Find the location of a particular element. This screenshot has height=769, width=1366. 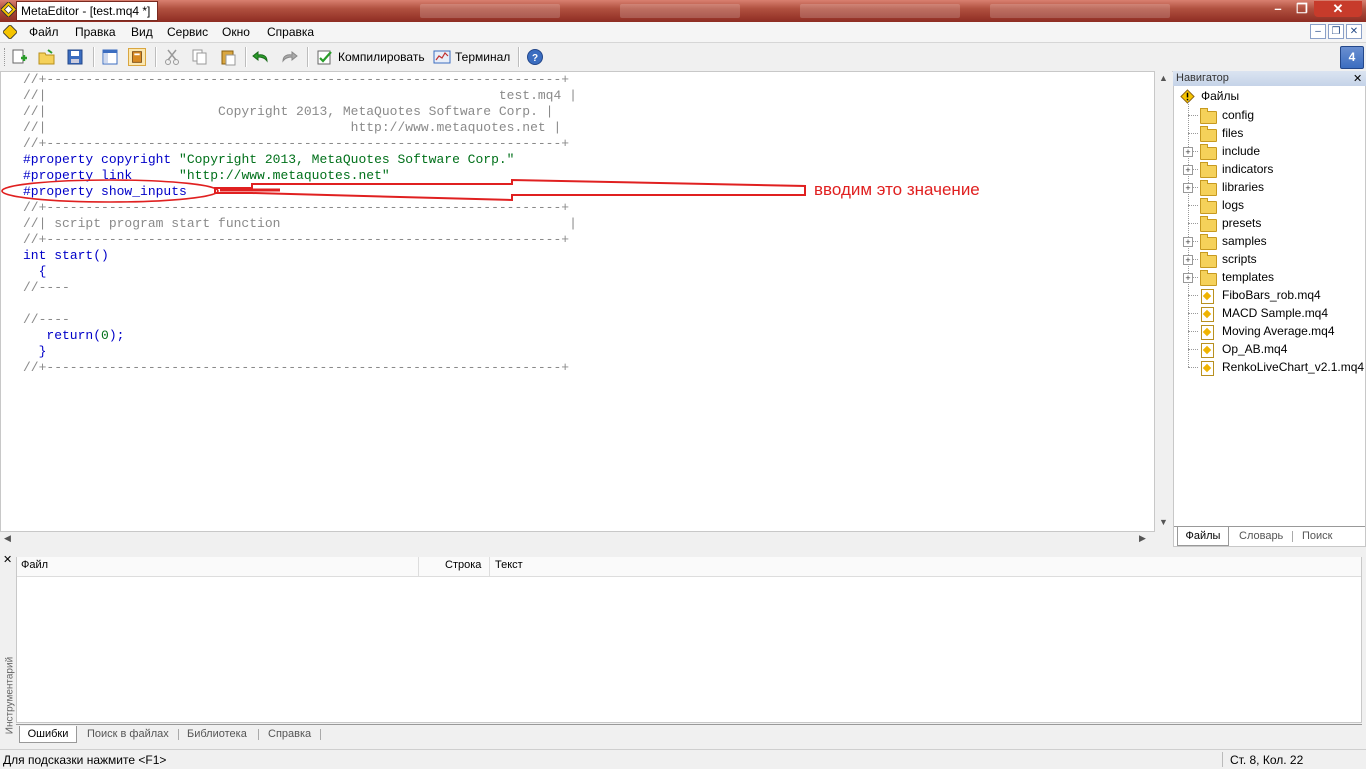

scroll-up-icon: ▲ is located at coordinates (1163, 78).